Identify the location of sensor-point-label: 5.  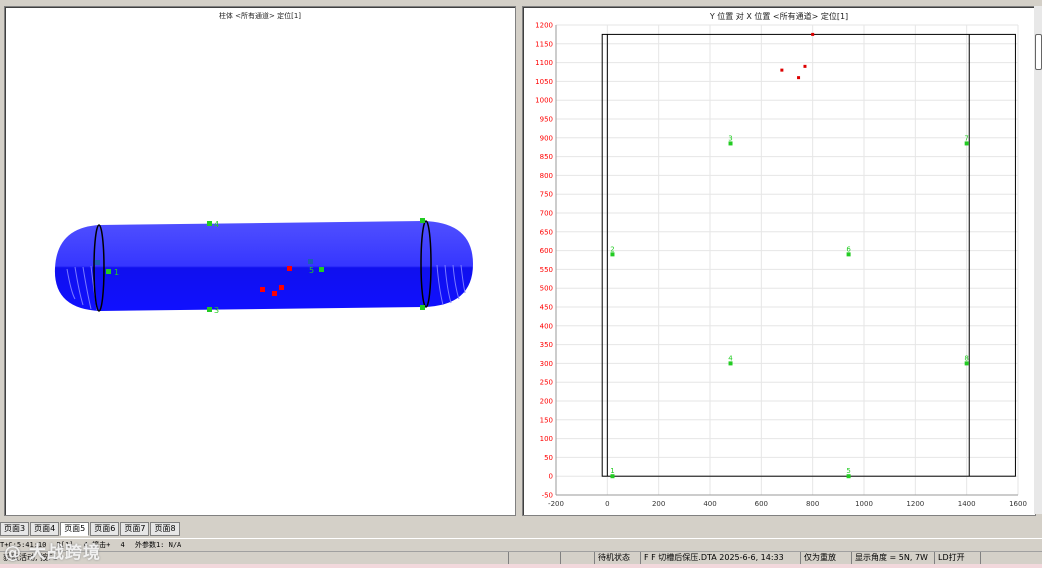
(848, 471).